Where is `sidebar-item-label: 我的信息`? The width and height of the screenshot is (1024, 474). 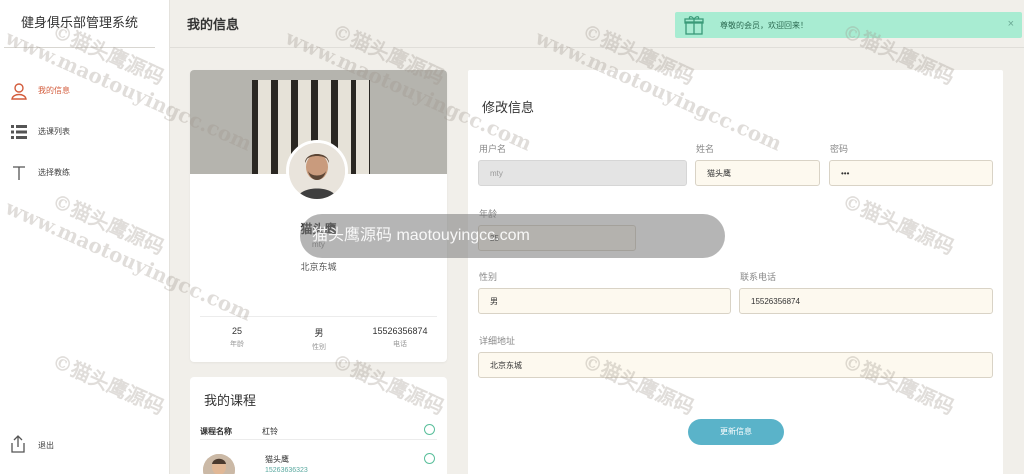
sidebar-item-label: 我的信息 is located at coordinates (54, 90).